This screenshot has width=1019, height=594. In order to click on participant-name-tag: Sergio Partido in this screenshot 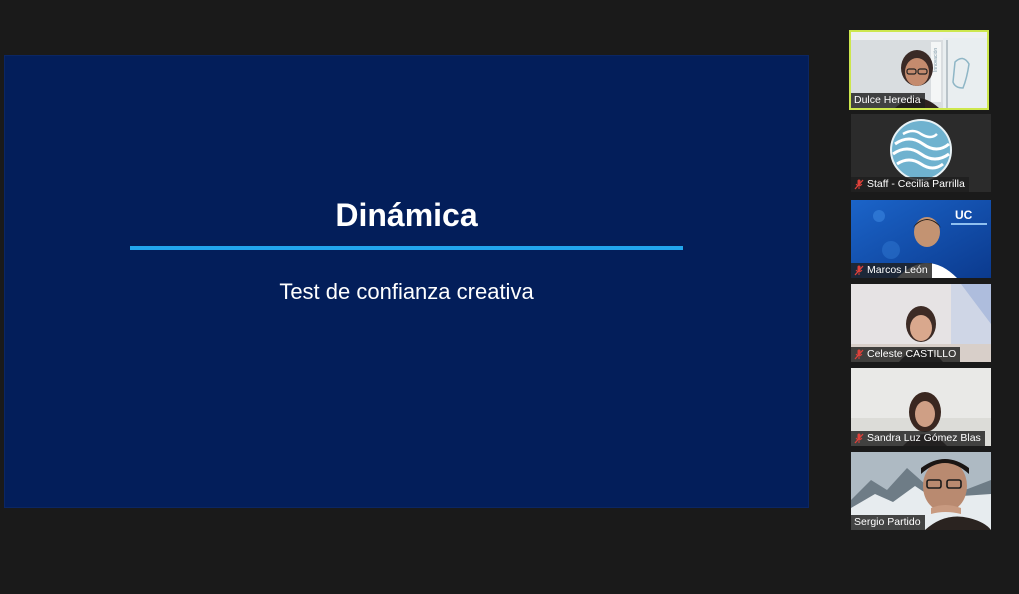, I will do `click(888, 522)`.